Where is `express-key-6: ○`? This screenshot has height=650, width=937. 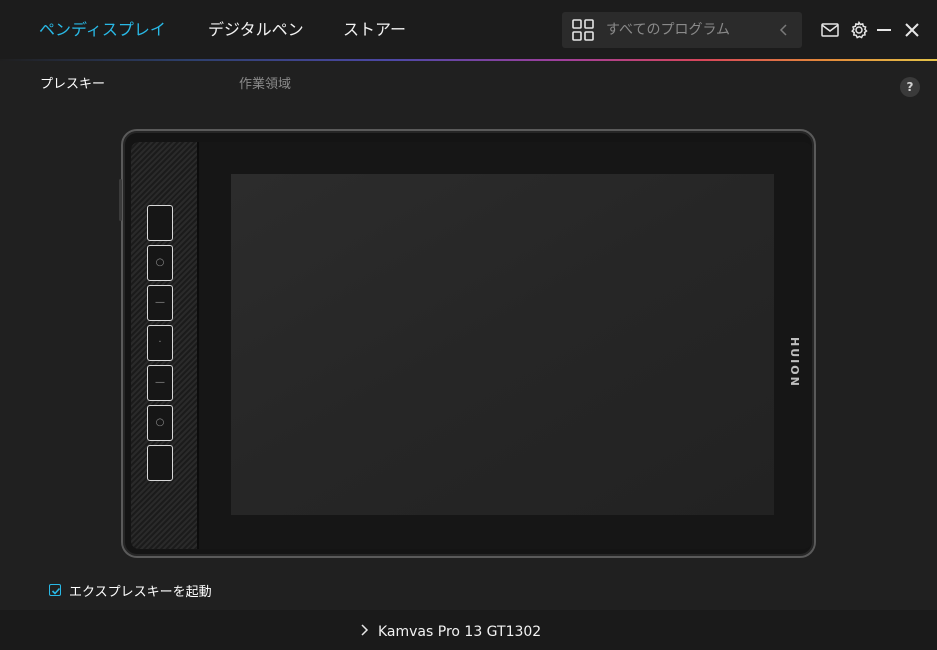 express-key-6: ○ is located at coordinates (160, 423).